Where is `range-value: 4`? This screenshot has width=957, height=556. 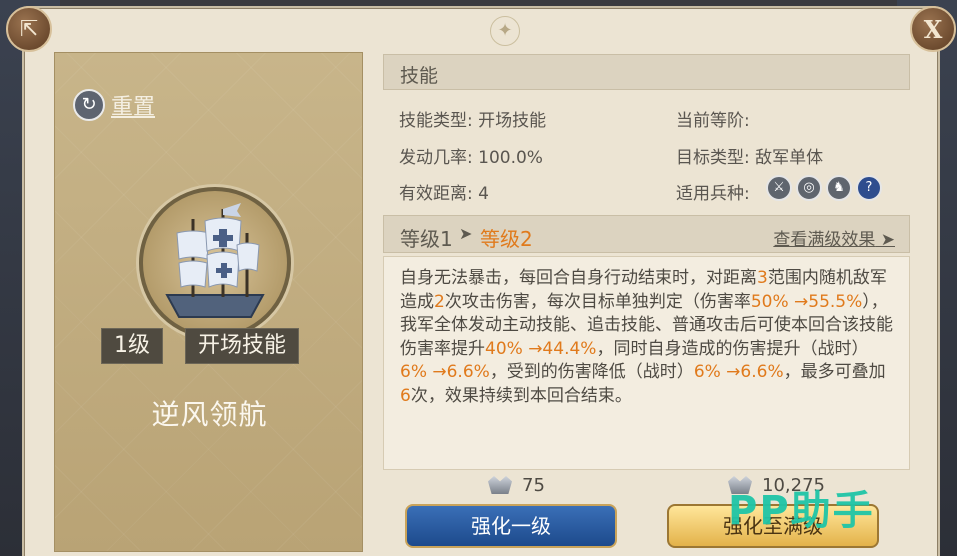 range-value: 4 is located at coordinates (483, 194).